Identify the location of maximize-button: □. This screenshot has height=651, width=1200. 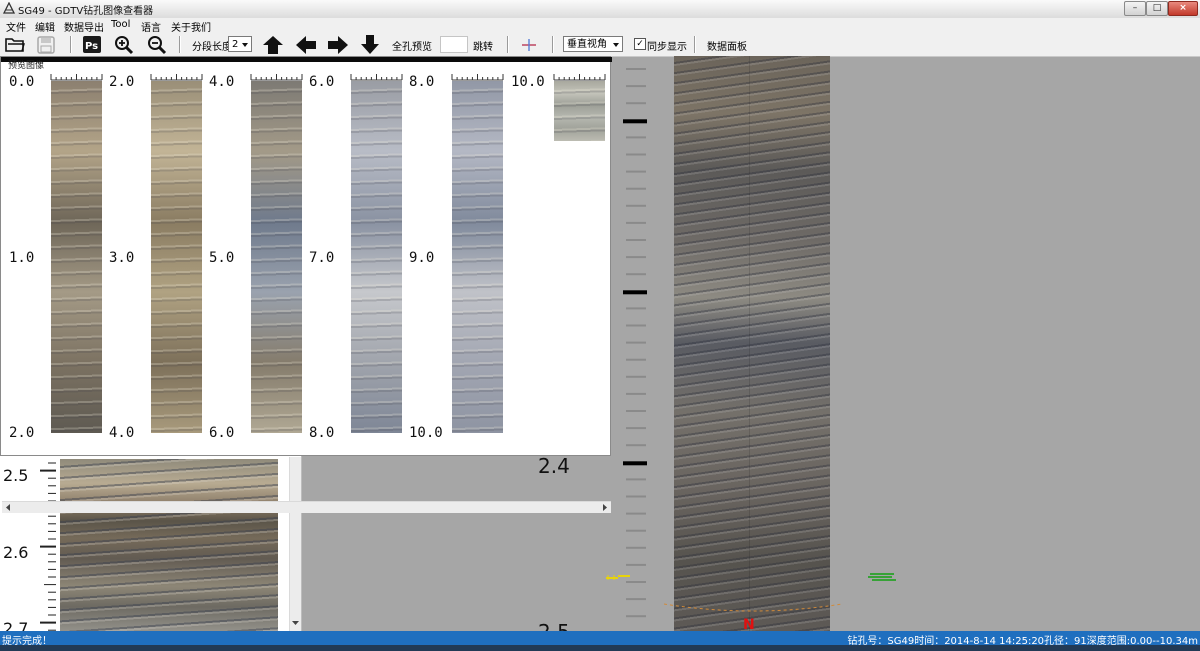
(1157, 8).